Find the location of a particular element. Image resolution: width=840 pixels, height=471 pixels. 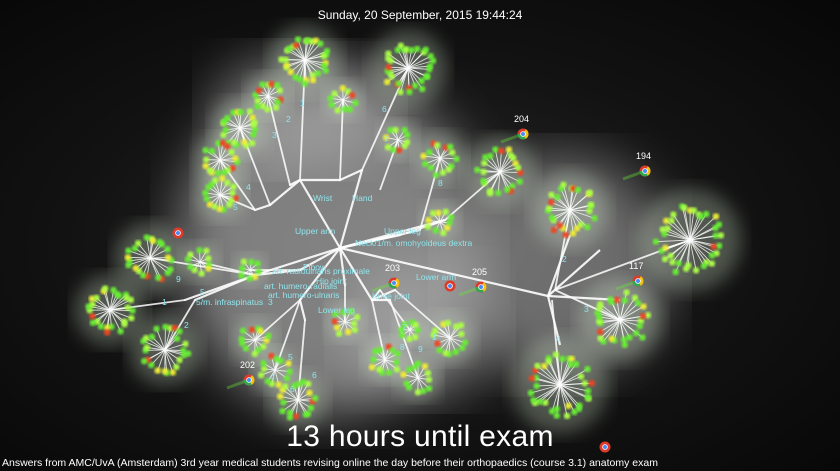

branch-number: 4 is located at coordinates (272, 377).